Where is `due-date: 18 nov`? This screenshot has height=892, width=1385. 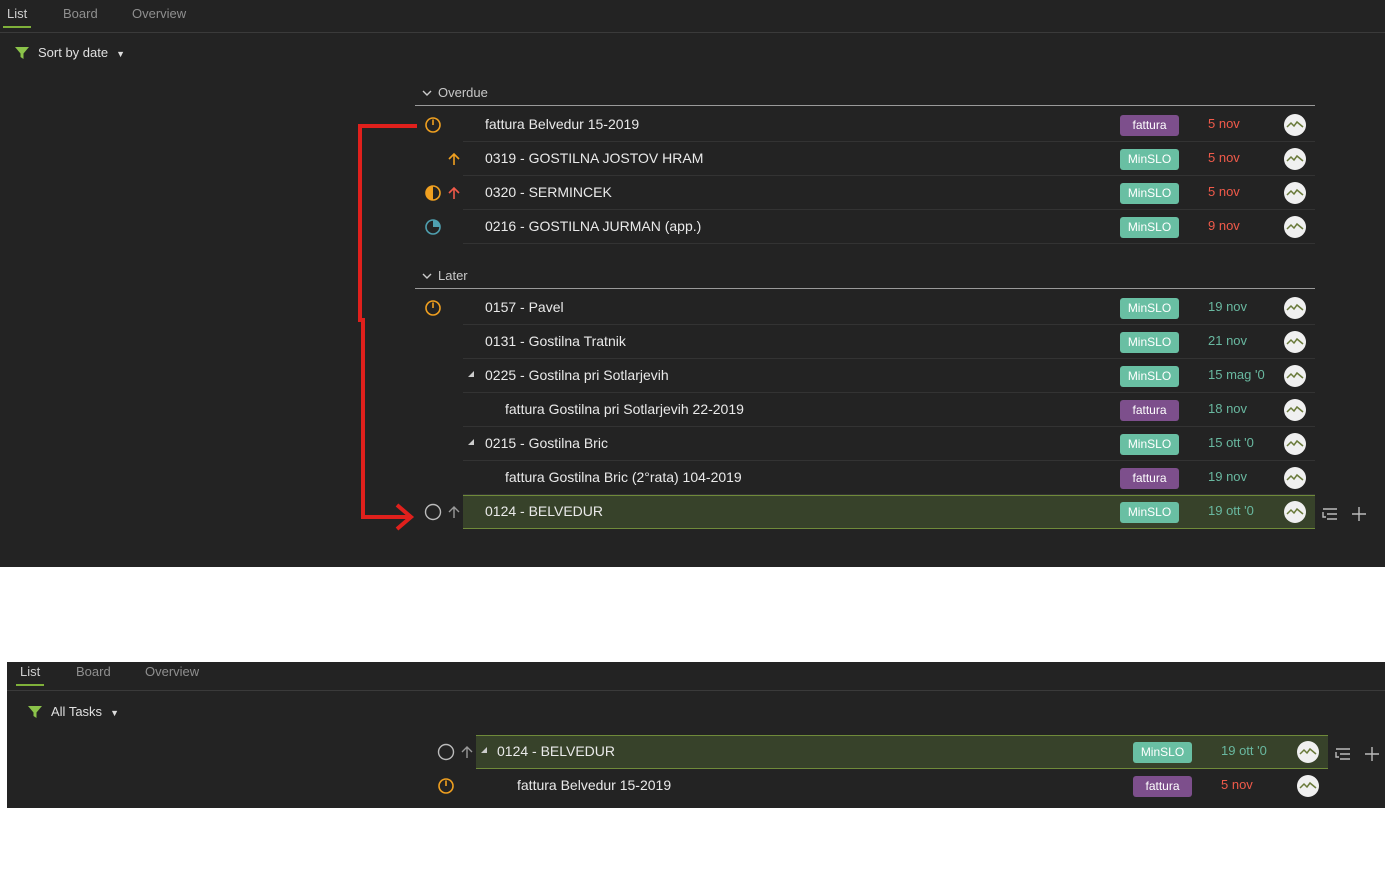
due-date: 18 nov is located at coordinates (1227, 408).